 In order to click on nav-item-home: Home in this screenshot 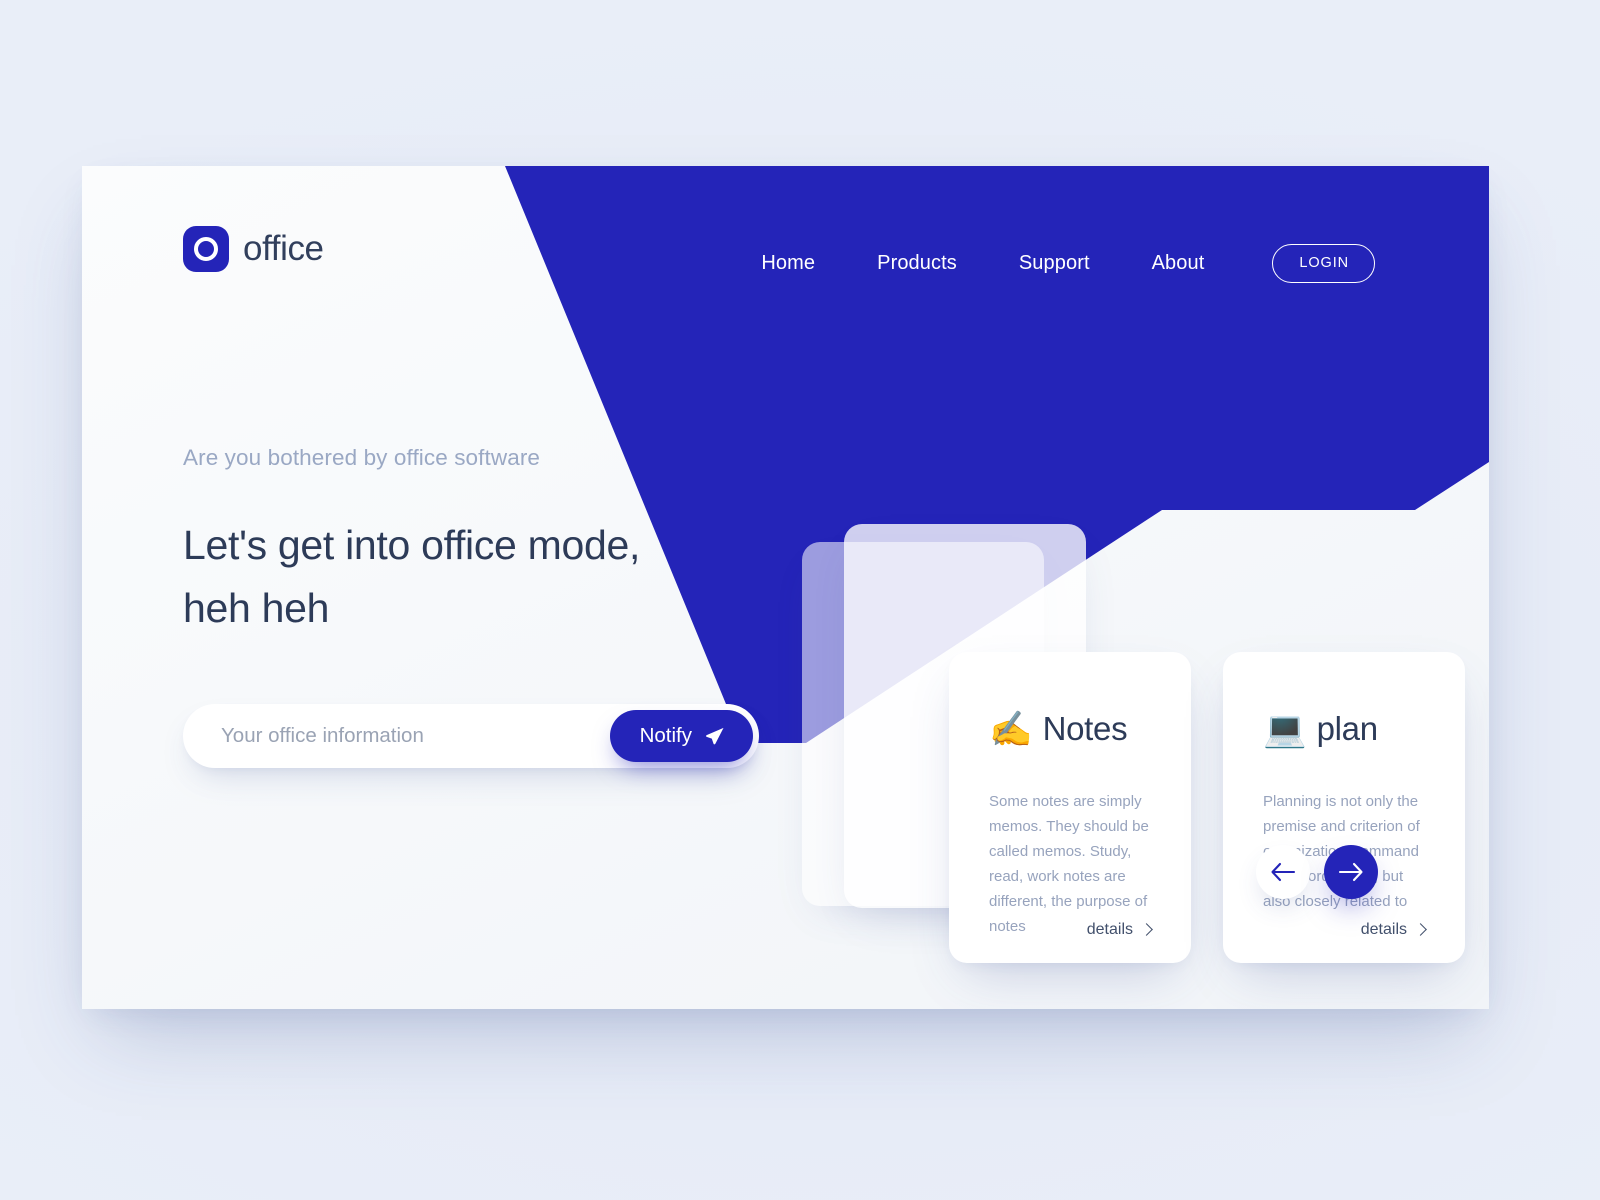, I will do `click(788, 263)`.